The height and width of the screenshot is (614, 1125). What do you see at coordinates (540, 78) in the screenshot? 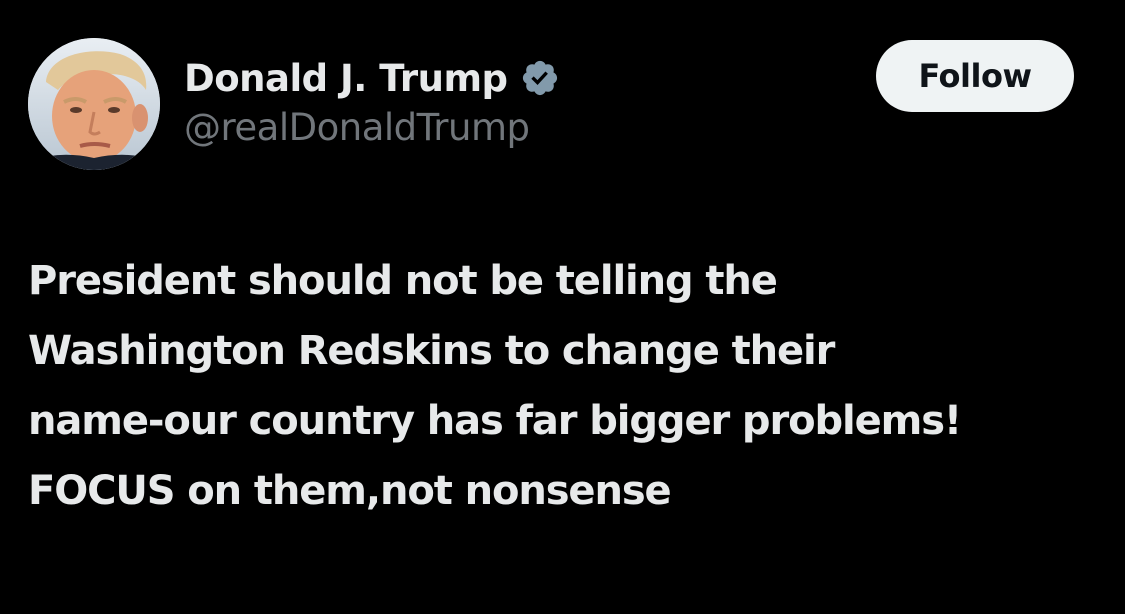
I see `verified-badge-icon` at bounding box center [540, 78].